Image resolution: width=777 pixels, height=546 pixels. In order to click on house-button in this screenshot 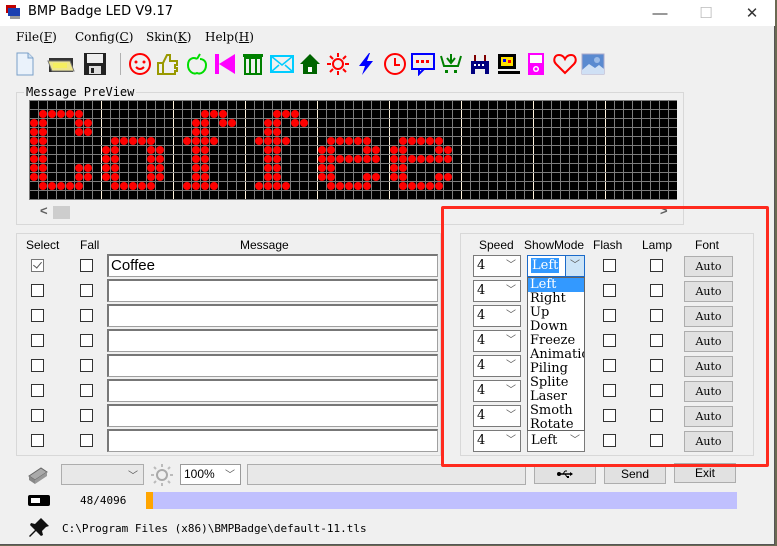, I will do `click(310, 64)`.